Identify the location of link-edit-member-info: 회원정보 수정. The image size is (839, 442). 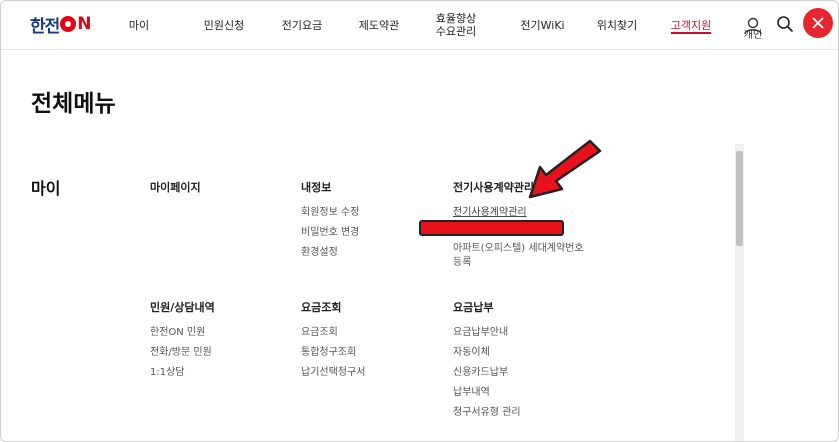
(330, 210).